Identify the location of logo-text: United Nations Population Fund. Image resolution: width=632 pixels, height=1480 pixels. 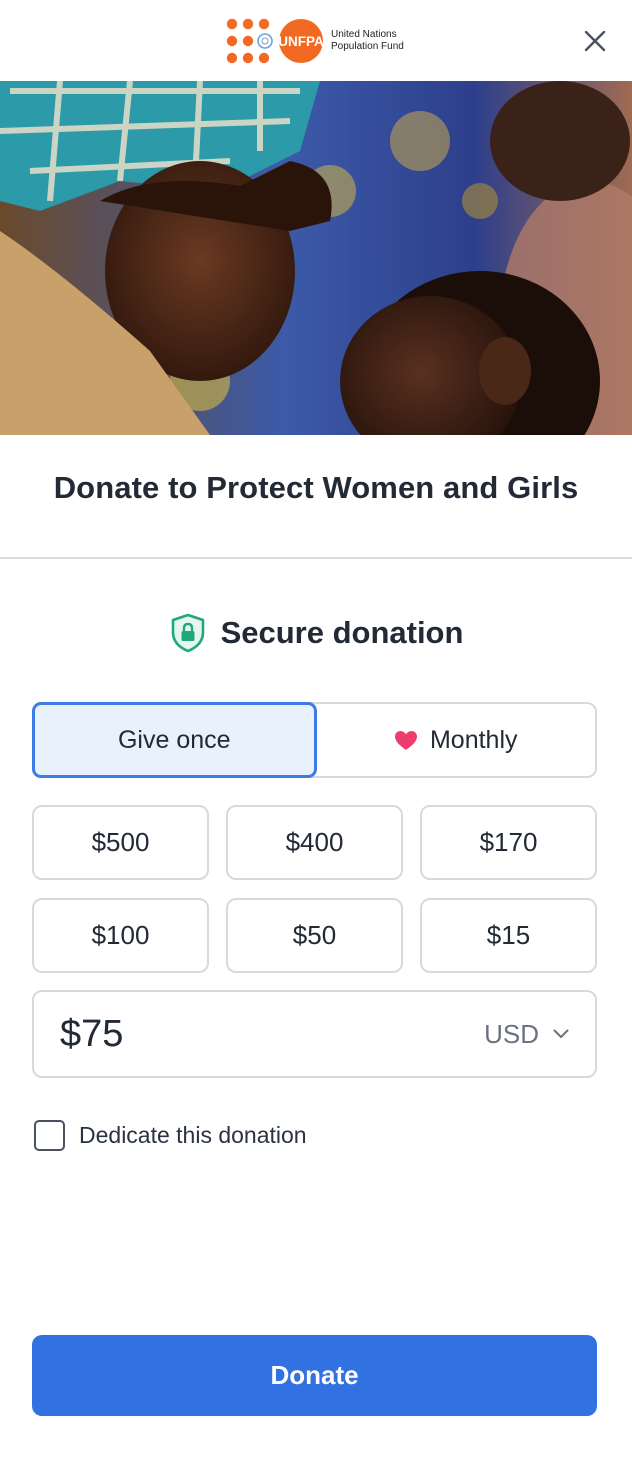
(367, 41).